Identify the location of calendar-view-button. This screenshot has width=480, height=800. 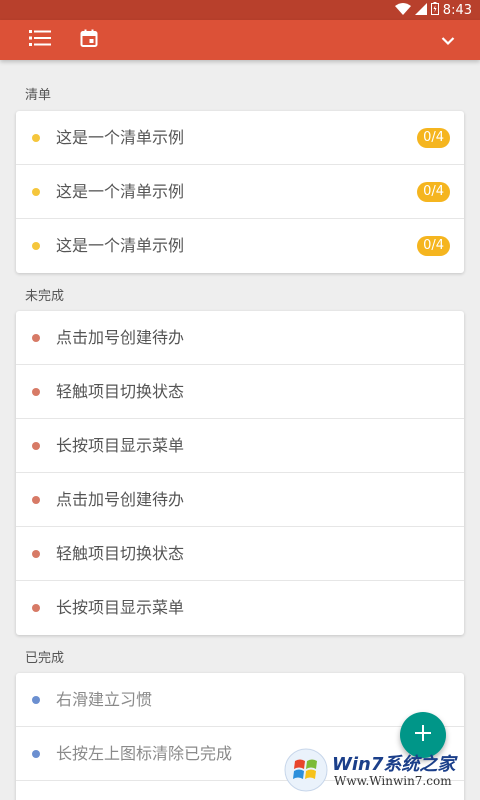
(89, 40).